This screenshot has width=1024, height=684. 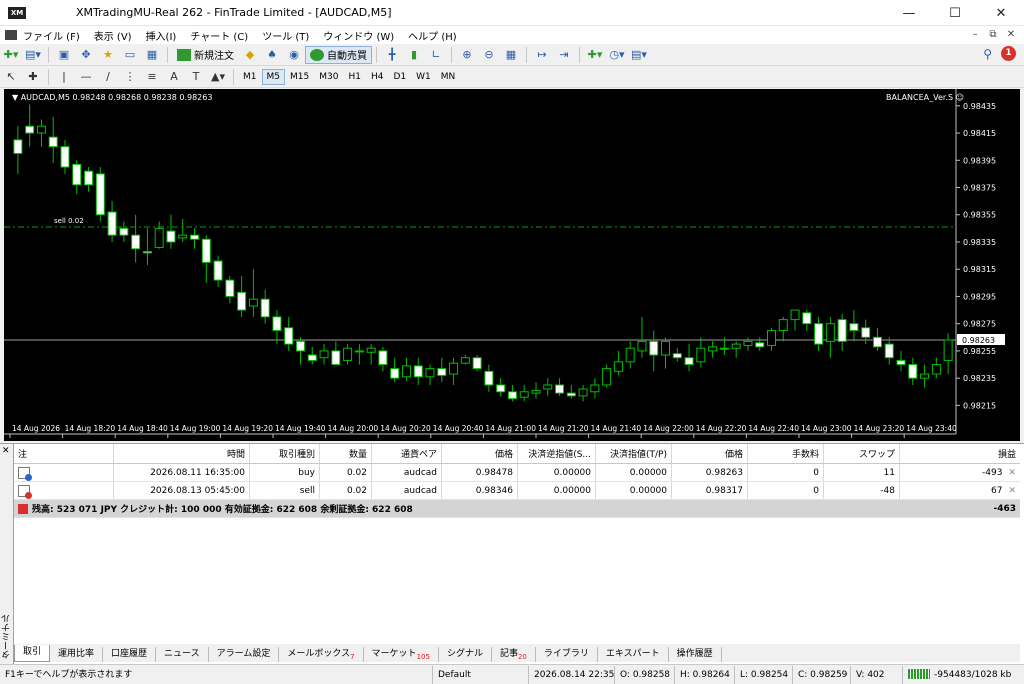 What do you see at coordinates (130, 55) in the screenshot?
I see `terminal-icon: ▭` at bounding box center [130, 55].